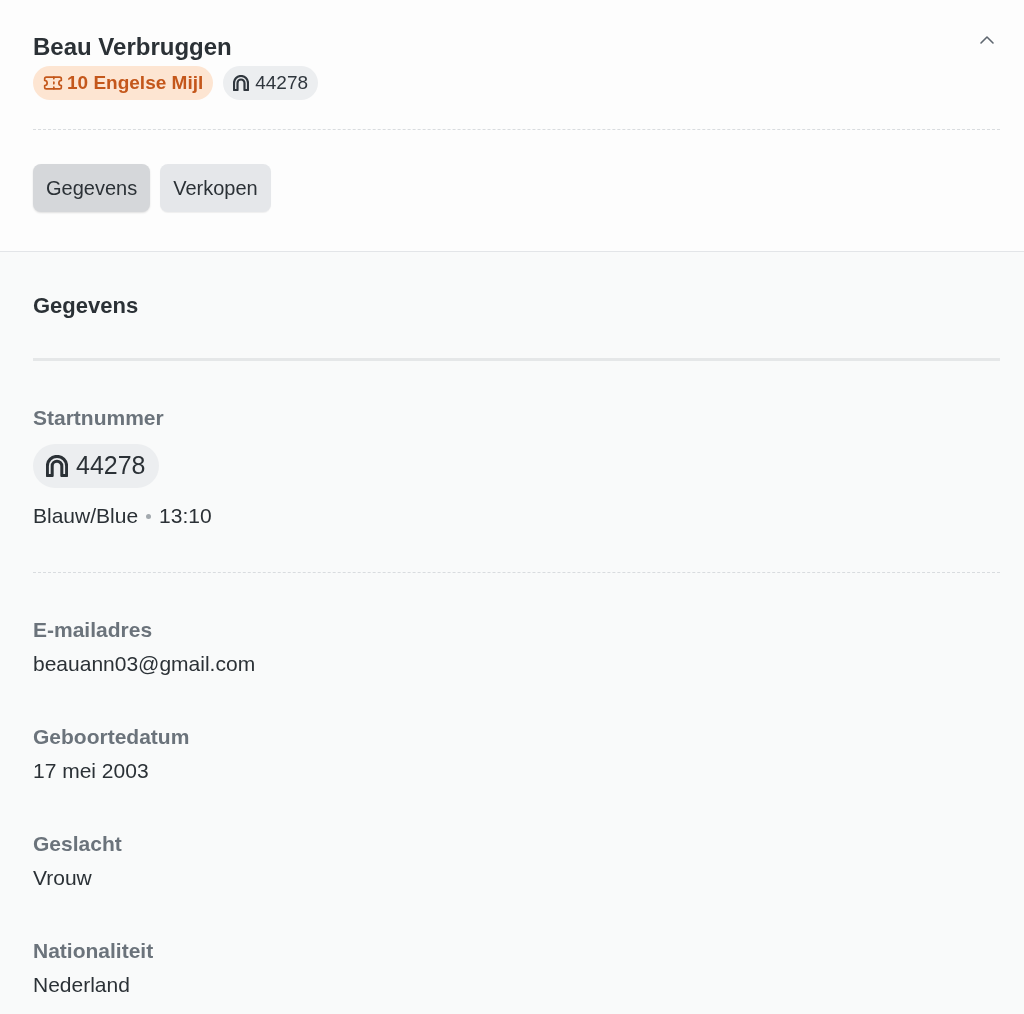 The width and height of the screenshot is (1024, 1014). I want to click on field-label: Startnummer, so click(99, 418).